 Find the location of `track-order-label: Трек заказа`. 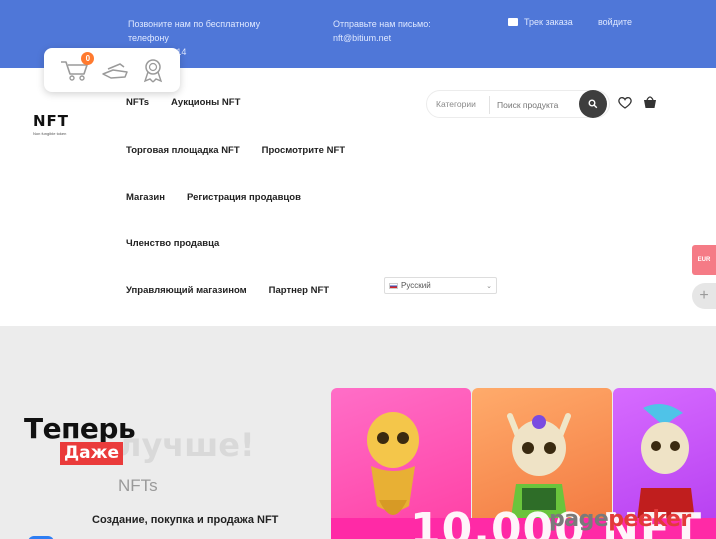

track-order-label: Трек заказа is located at coordinates (548, 22).